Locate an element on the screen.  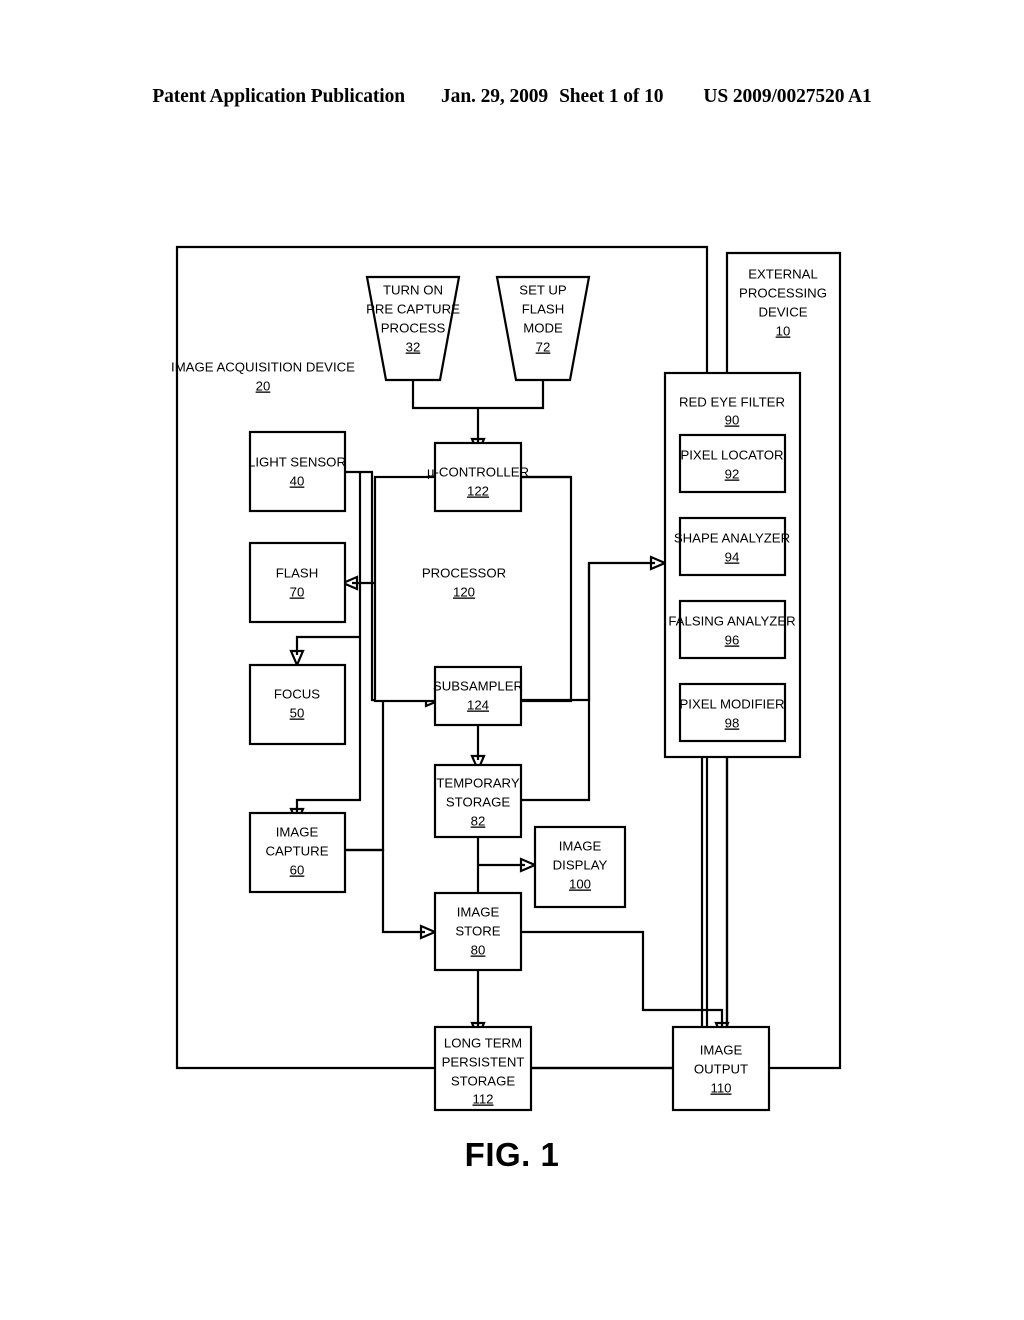
subsampler-number: 124 is located at coordinates (478, 704).